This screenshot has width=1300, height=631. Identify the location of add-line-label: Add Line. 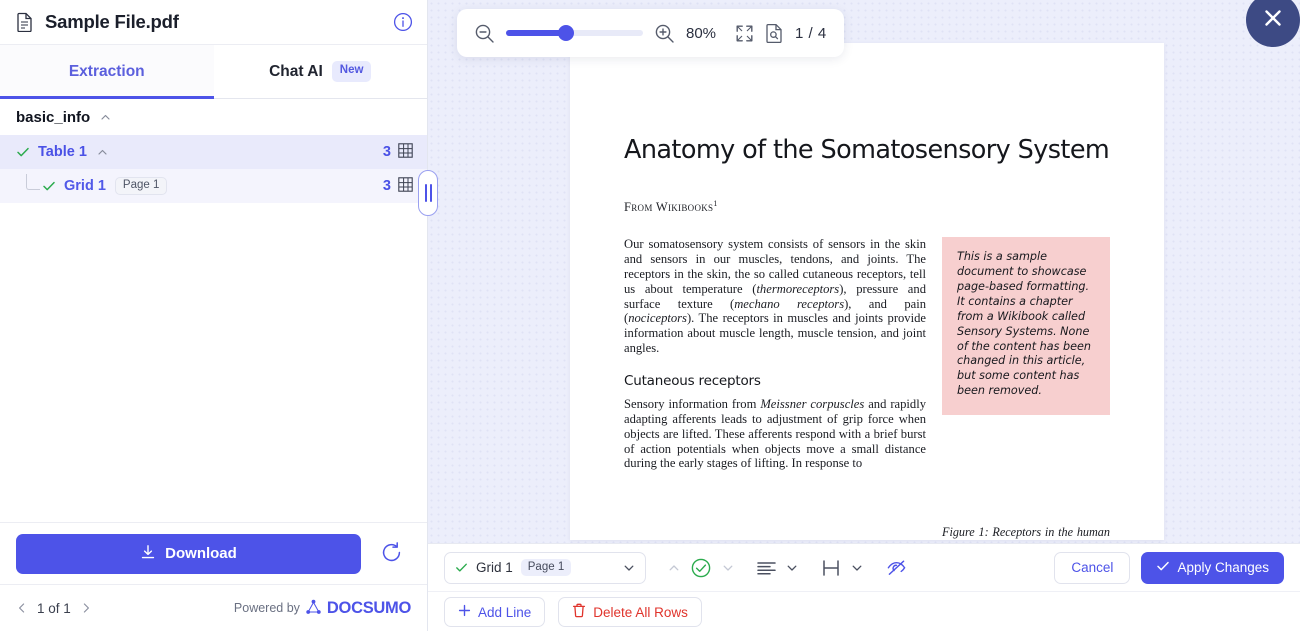
(505, 612).